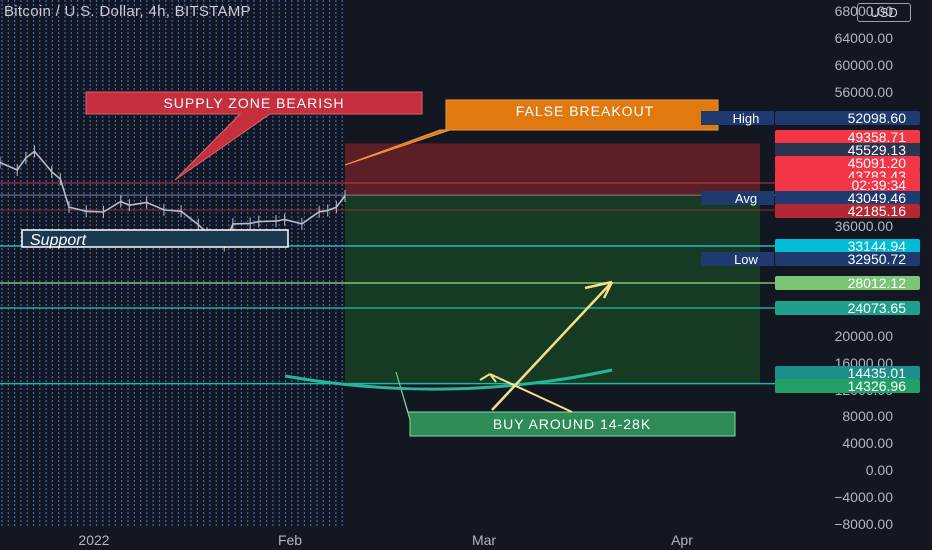 This screenshot has height=550, width=932. What do you see at coordinates (682, 540) in the screenshot?
I see `x-tick-label: Apr` at bounding box center [682, 540].